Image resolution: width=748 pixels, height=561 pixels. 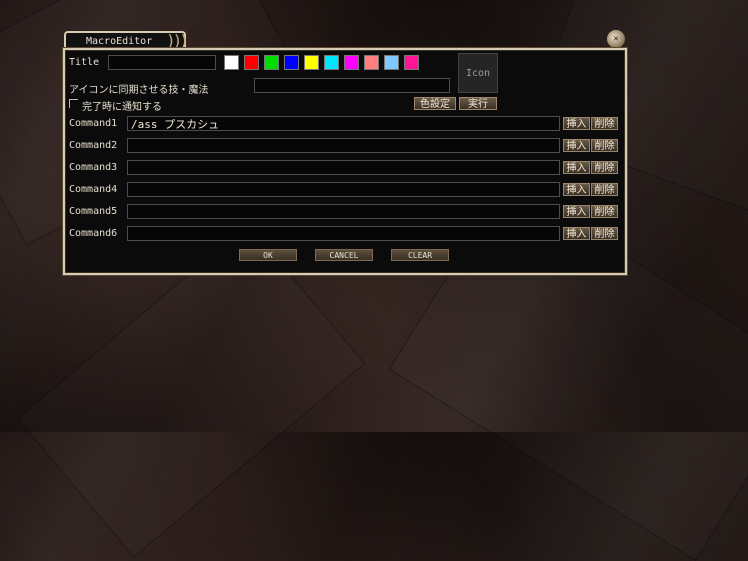 What do you see at coordinates (435, 103) in the screenshot?
I see `color-setting-button: 色設定` at bounding box center [435, 103].